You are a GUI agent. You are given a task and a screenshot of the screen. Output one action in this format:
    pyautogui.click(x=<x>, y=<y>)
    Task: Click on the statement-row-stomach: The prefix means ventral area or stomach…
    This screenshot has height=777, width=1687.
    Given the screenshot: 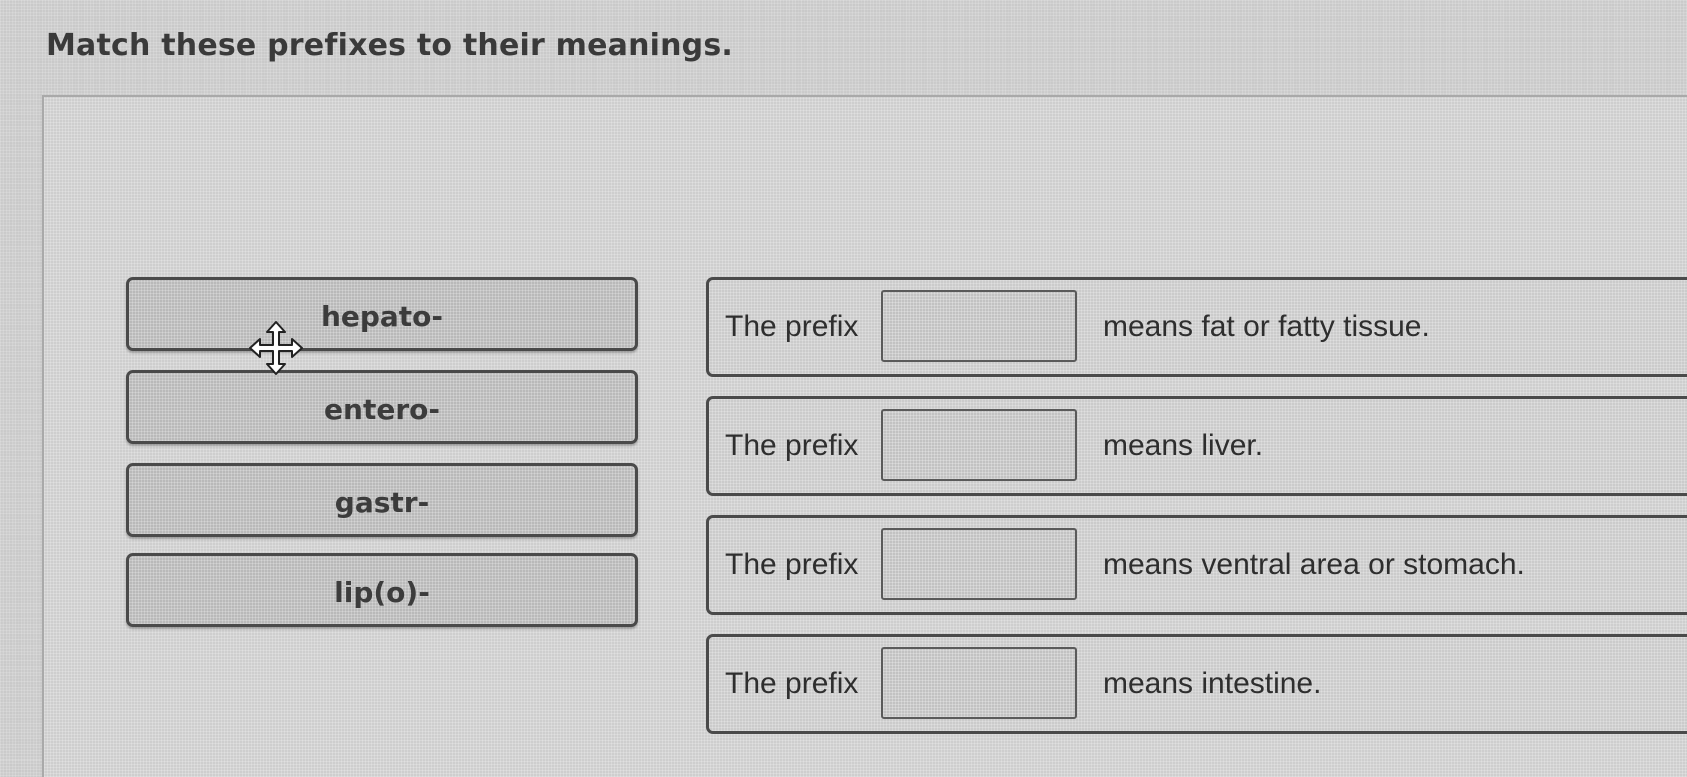 What is the action you would take?
    pyautogui.click(x=1196, y=565)
    